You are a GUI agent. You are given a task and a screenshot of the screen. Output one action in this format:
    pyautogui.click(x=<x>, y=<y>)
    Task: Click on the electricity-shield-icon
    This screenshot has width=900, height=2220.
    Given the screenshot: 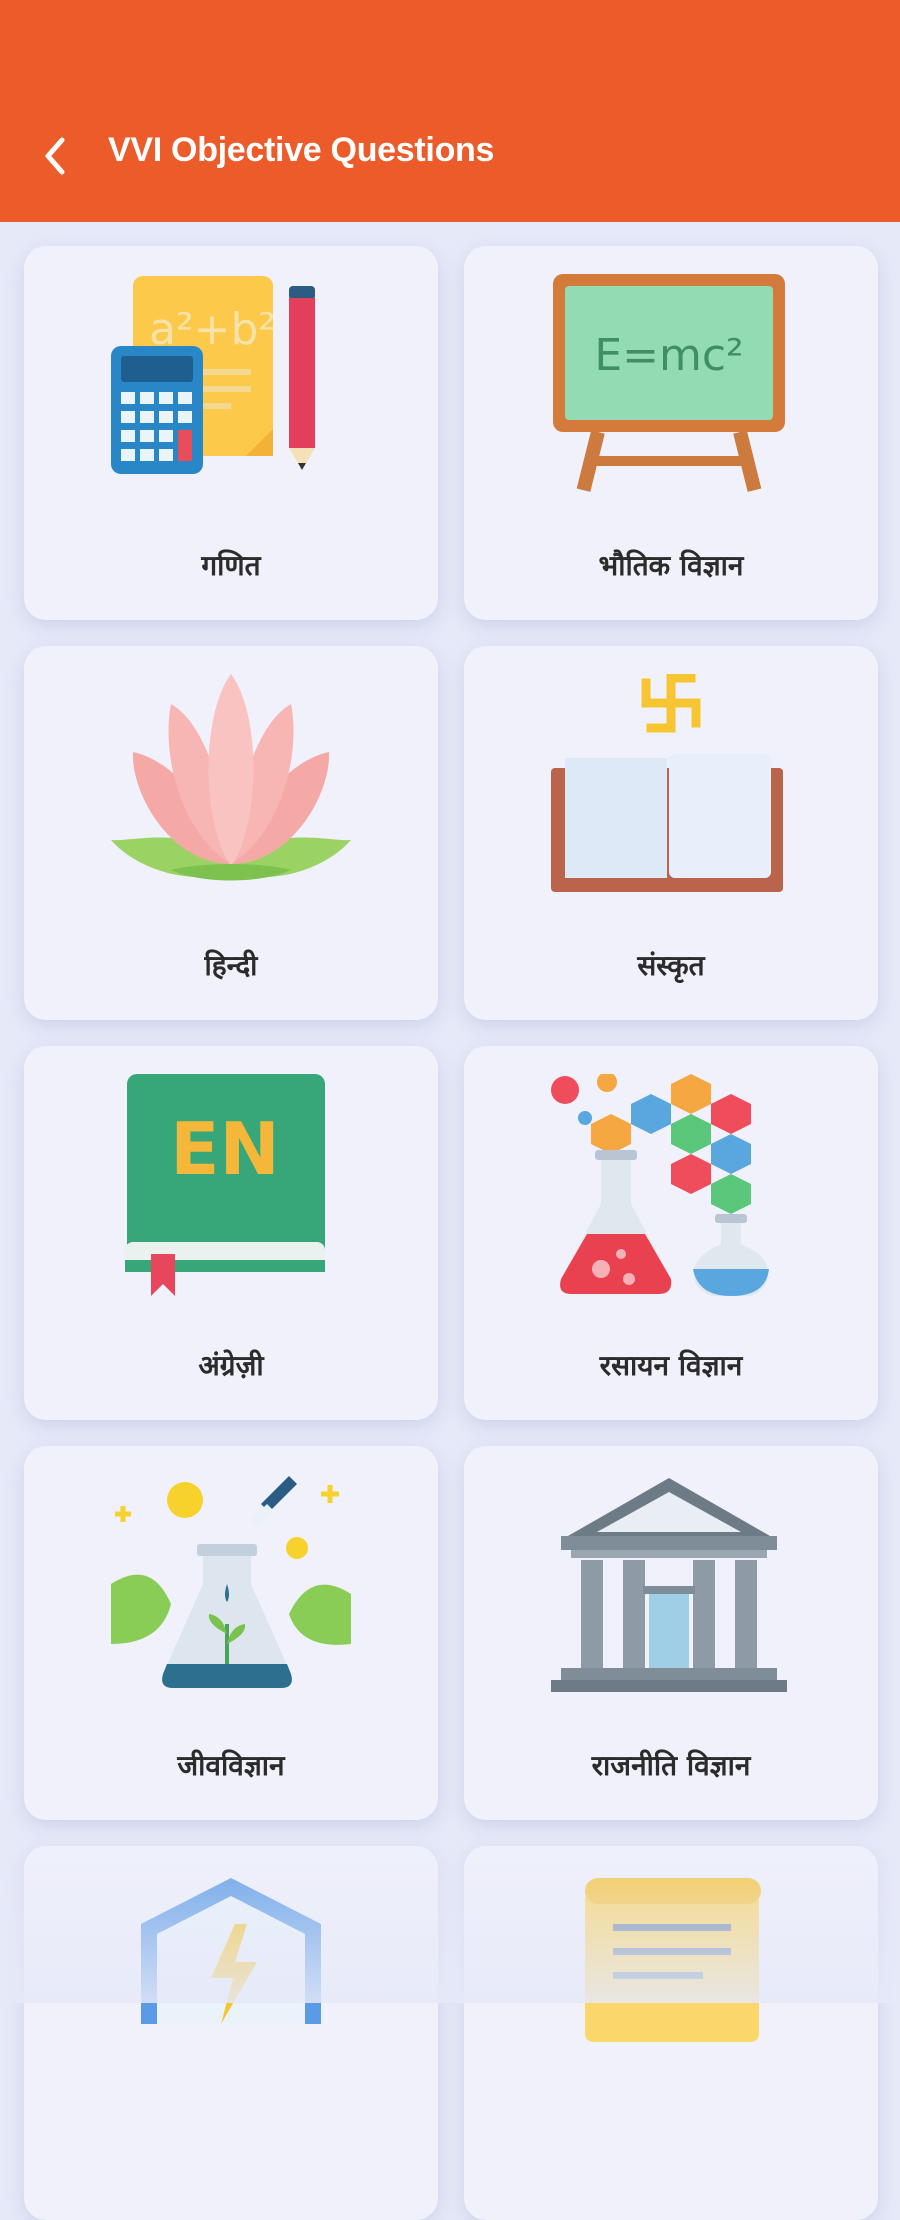 What is the action you would take?
    pyautogui.click(x=231, y=1951)
    